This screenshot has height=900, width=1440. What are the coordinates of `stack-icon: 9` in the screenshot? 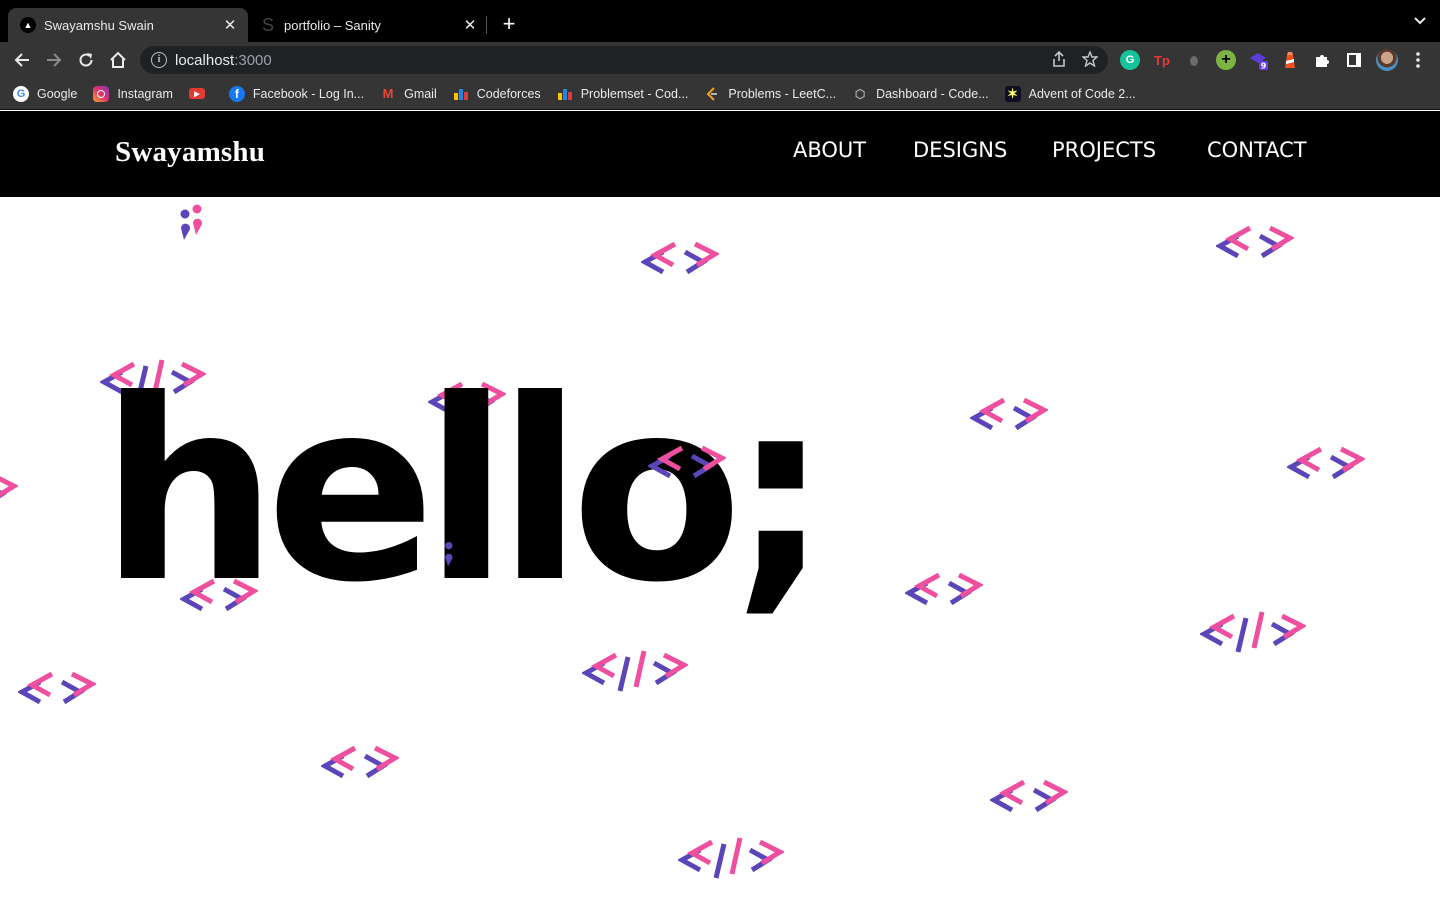 It's located at (1258, 60).